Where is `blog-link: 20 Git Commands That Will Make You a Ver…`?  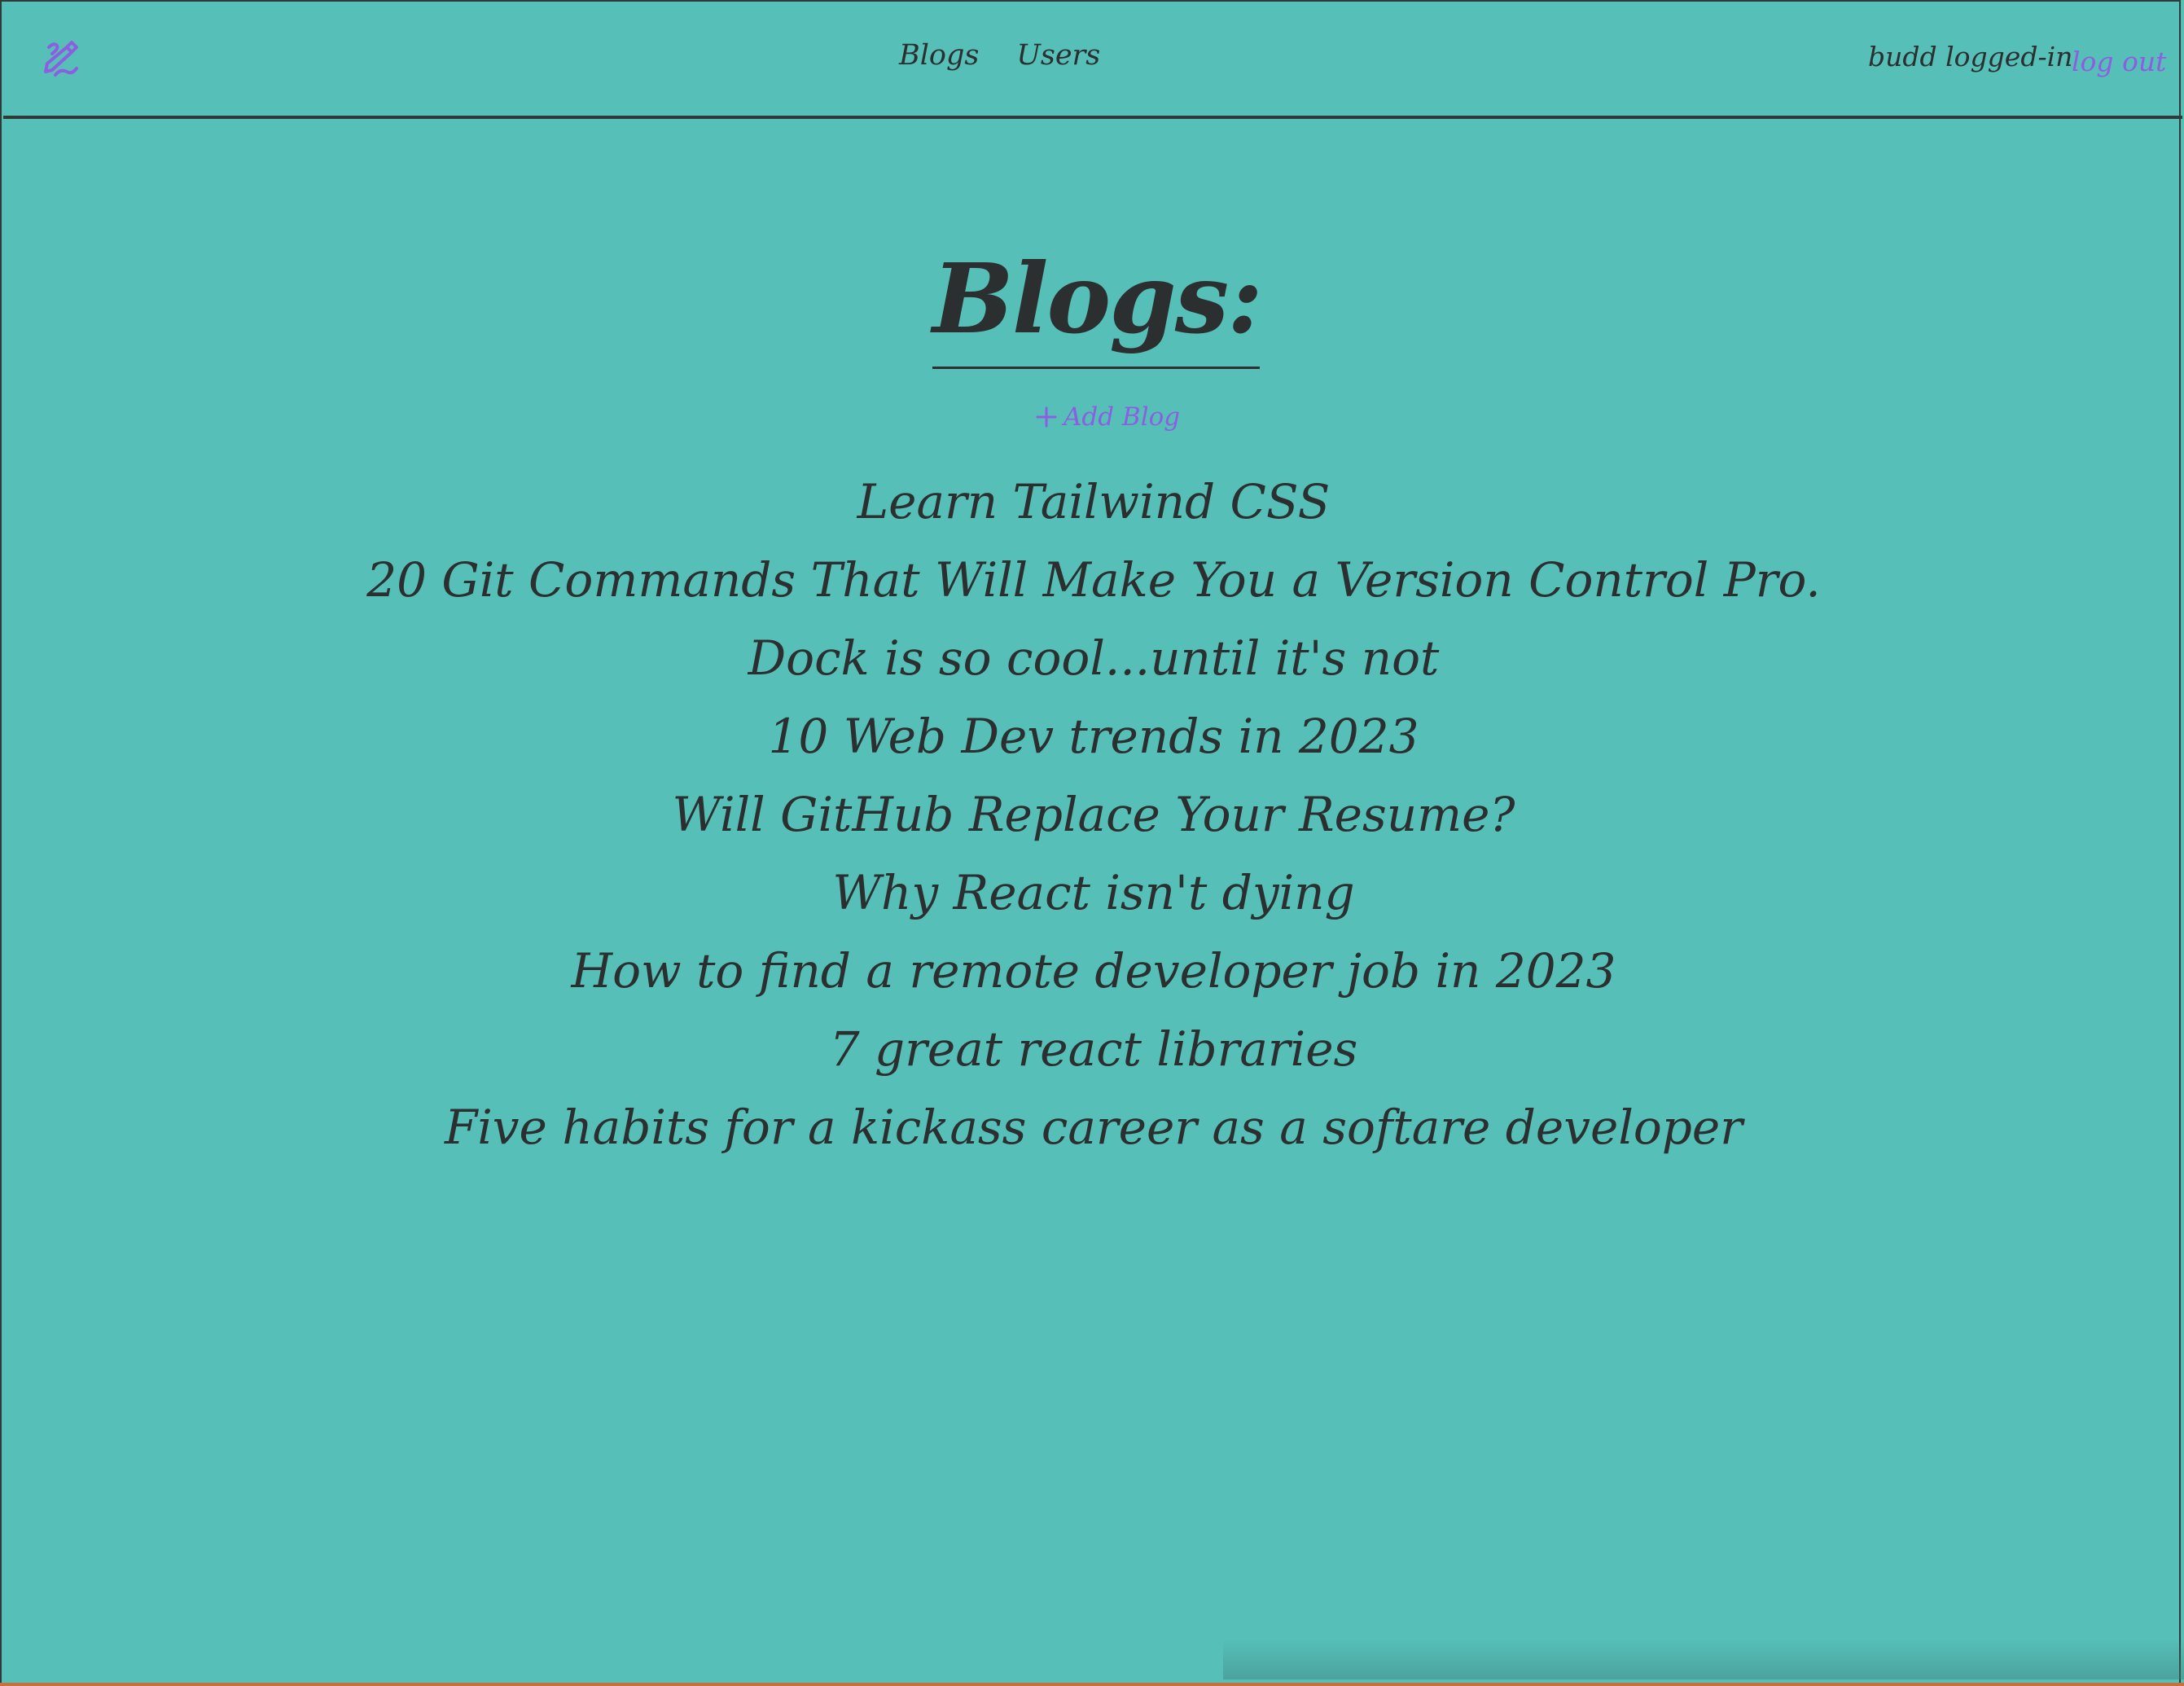
blog-link: 20 Git Commands That Will Make You a Ver… is located at coordinates (1093, 580).